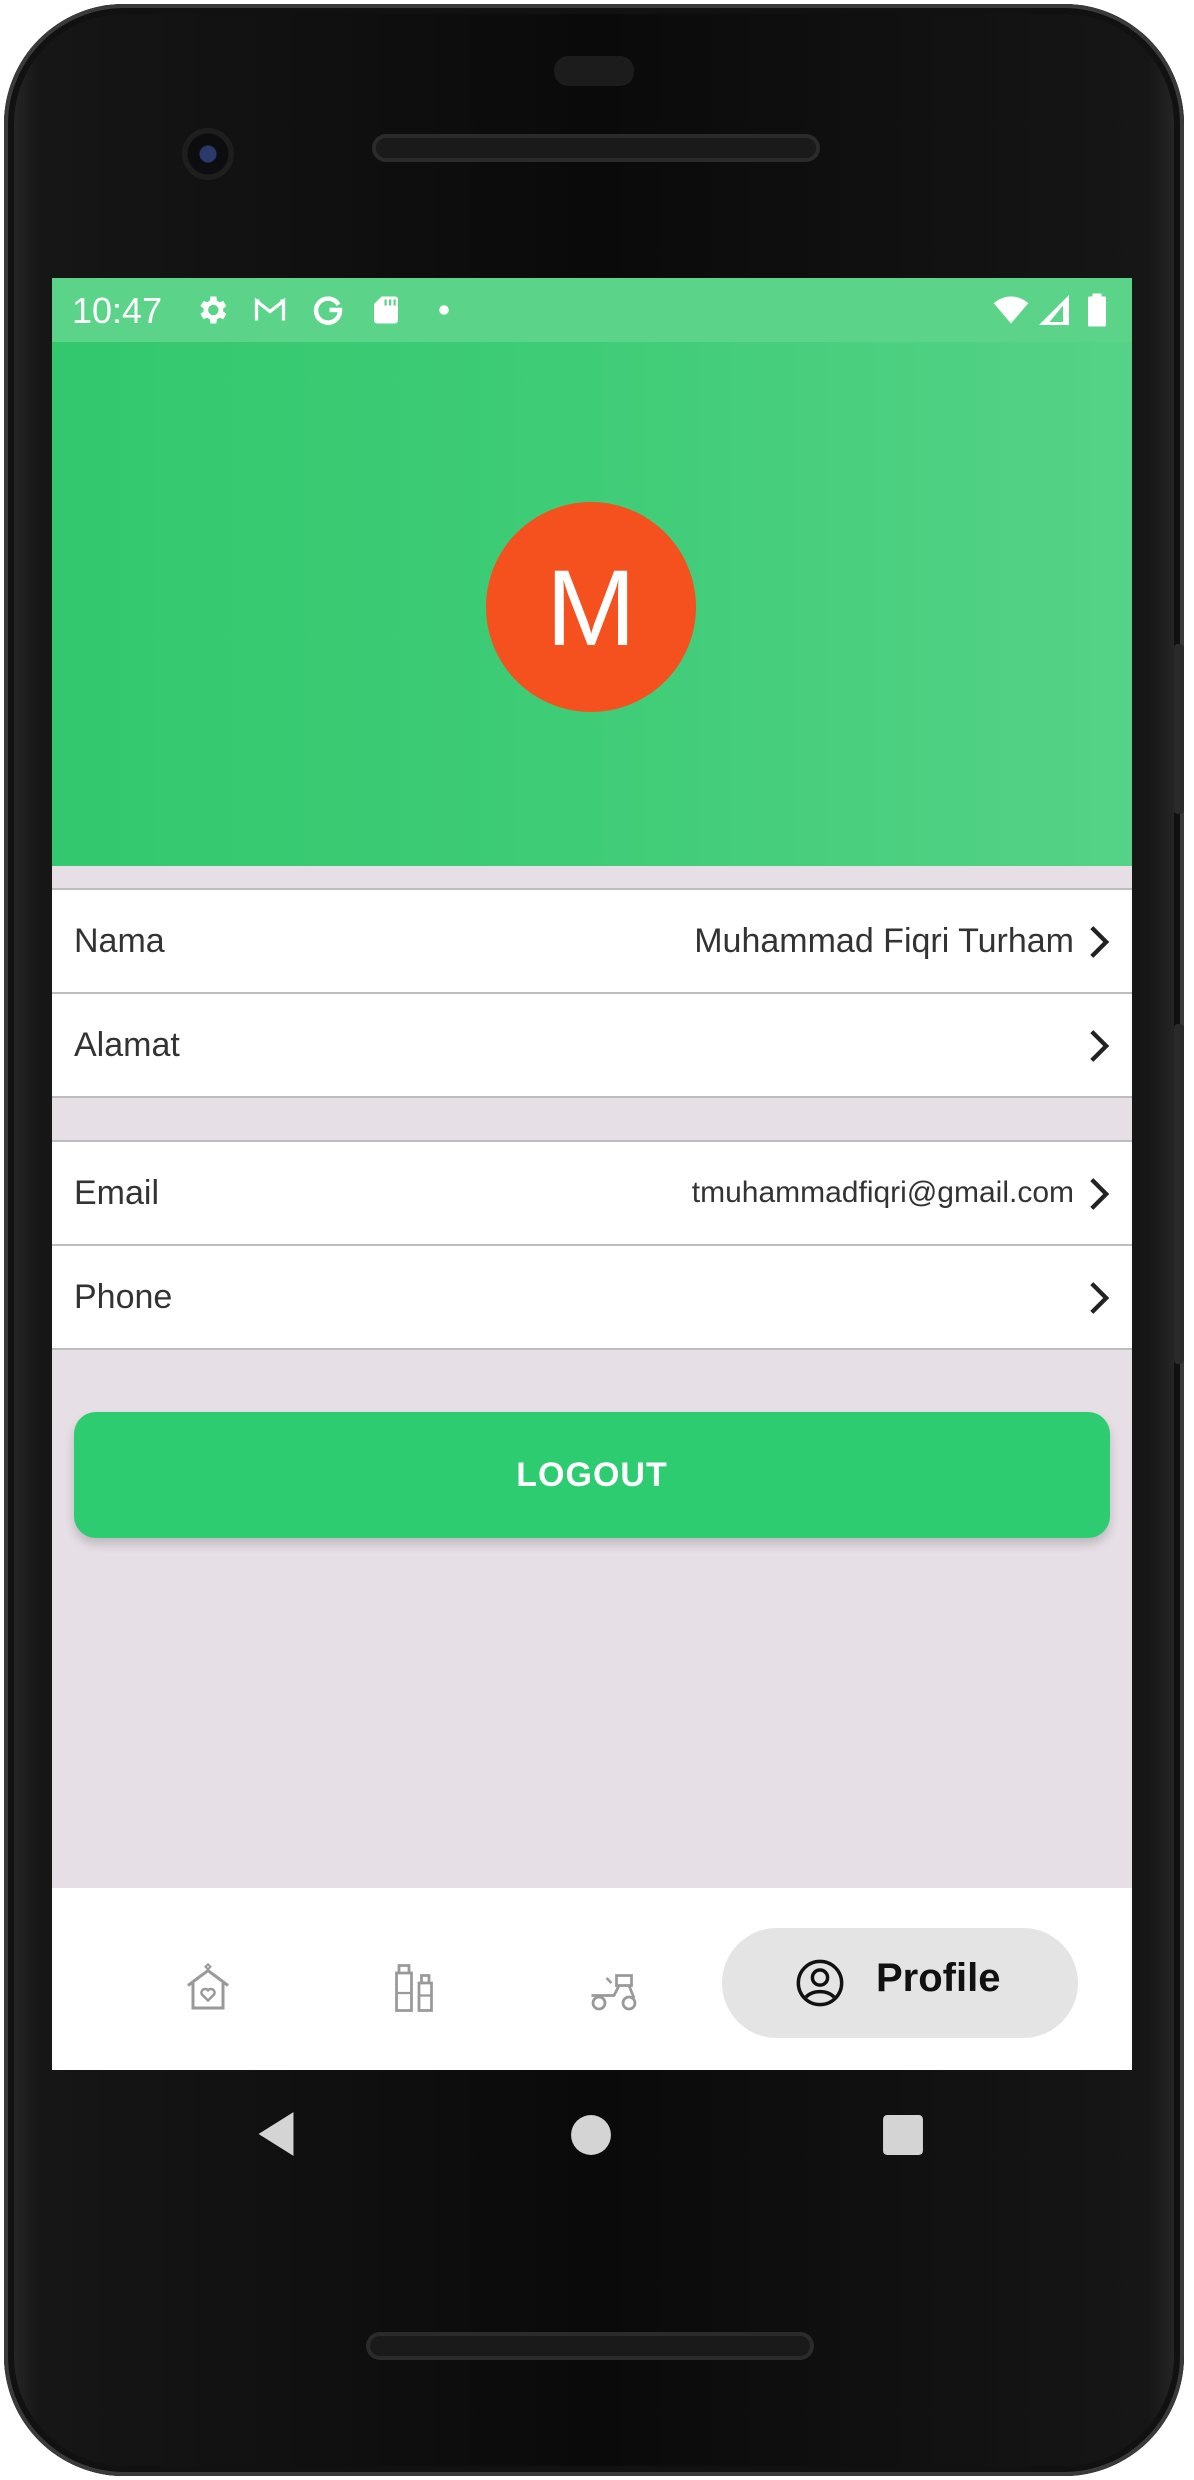 This screenshot has height=2480, width=1194. Describe the element at coordinates (884, 940) in the screenshot. I see `row-value: Muhammad Fiqri Turham` at that location.